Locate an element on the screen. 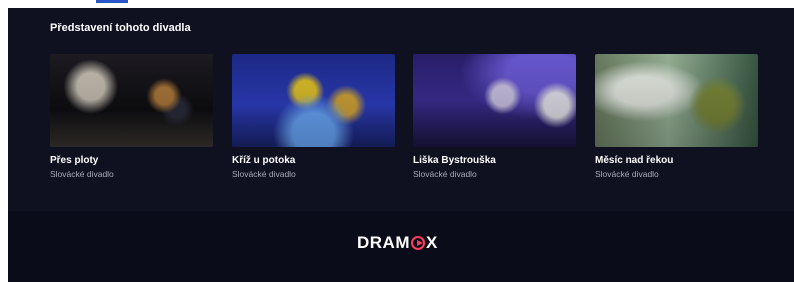 Image resolution: width=794 pixels, height=282 pixels. play-circle-icon is located at coordinates (418, 243).